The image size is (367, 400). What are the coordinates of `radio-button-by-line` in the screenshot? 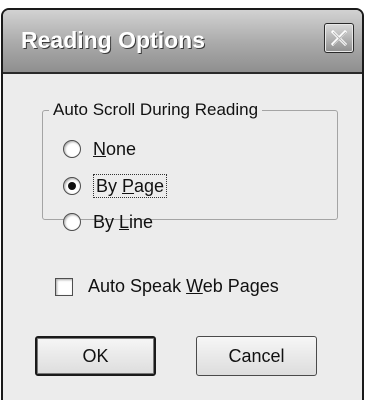 It's located at (72, 222).